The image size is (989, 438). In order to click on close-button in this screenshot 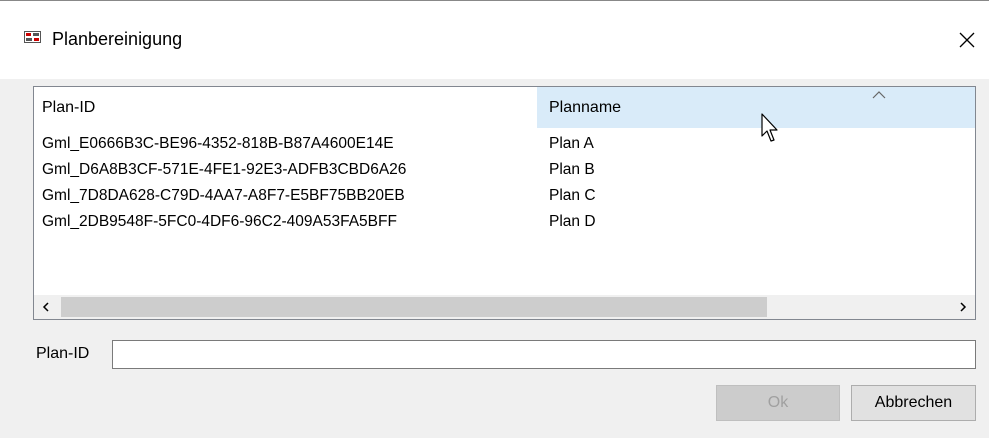, I will do `click(966, 40)`.